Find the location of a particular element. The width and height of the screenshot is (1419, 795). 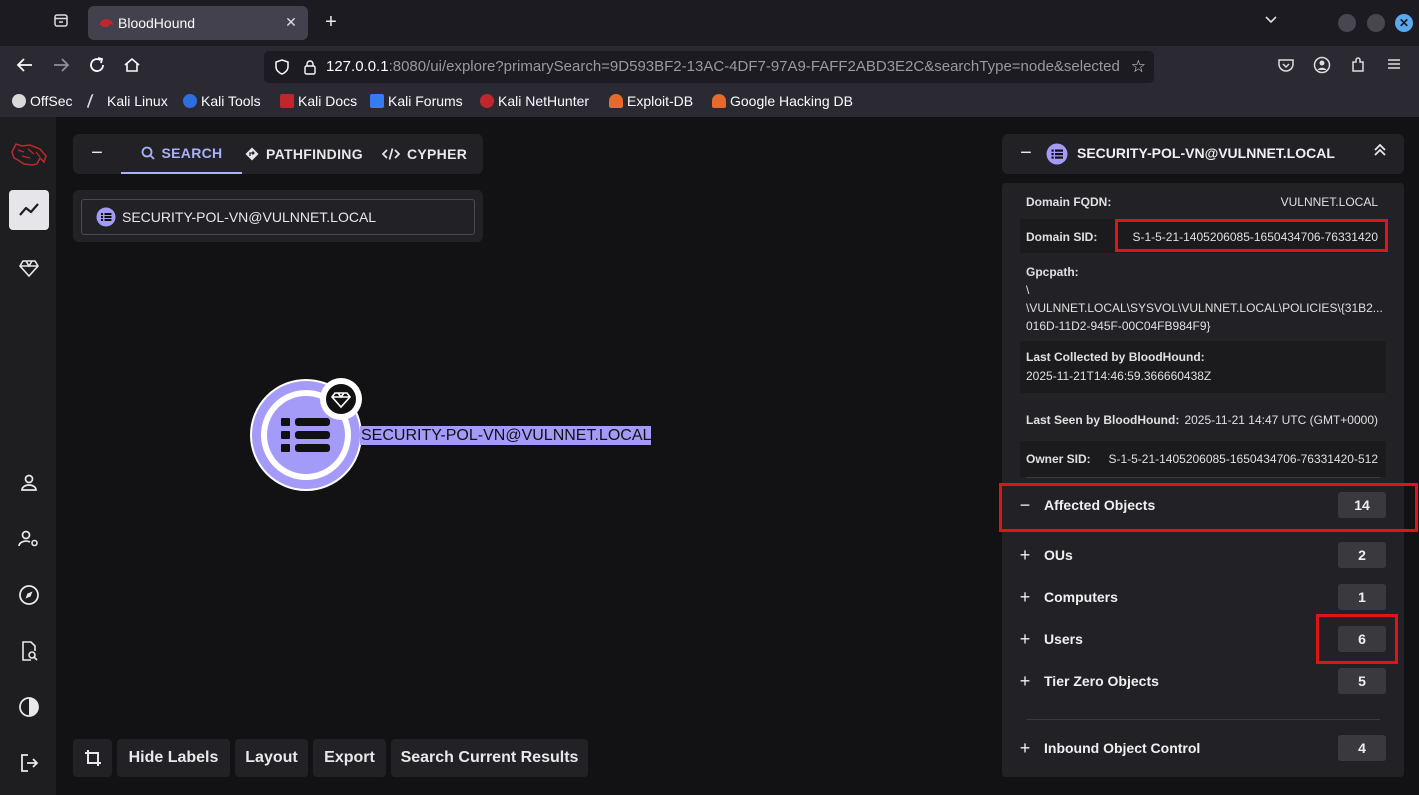

bookmark-label: Kali Linux is located at coordinates (137, 101).